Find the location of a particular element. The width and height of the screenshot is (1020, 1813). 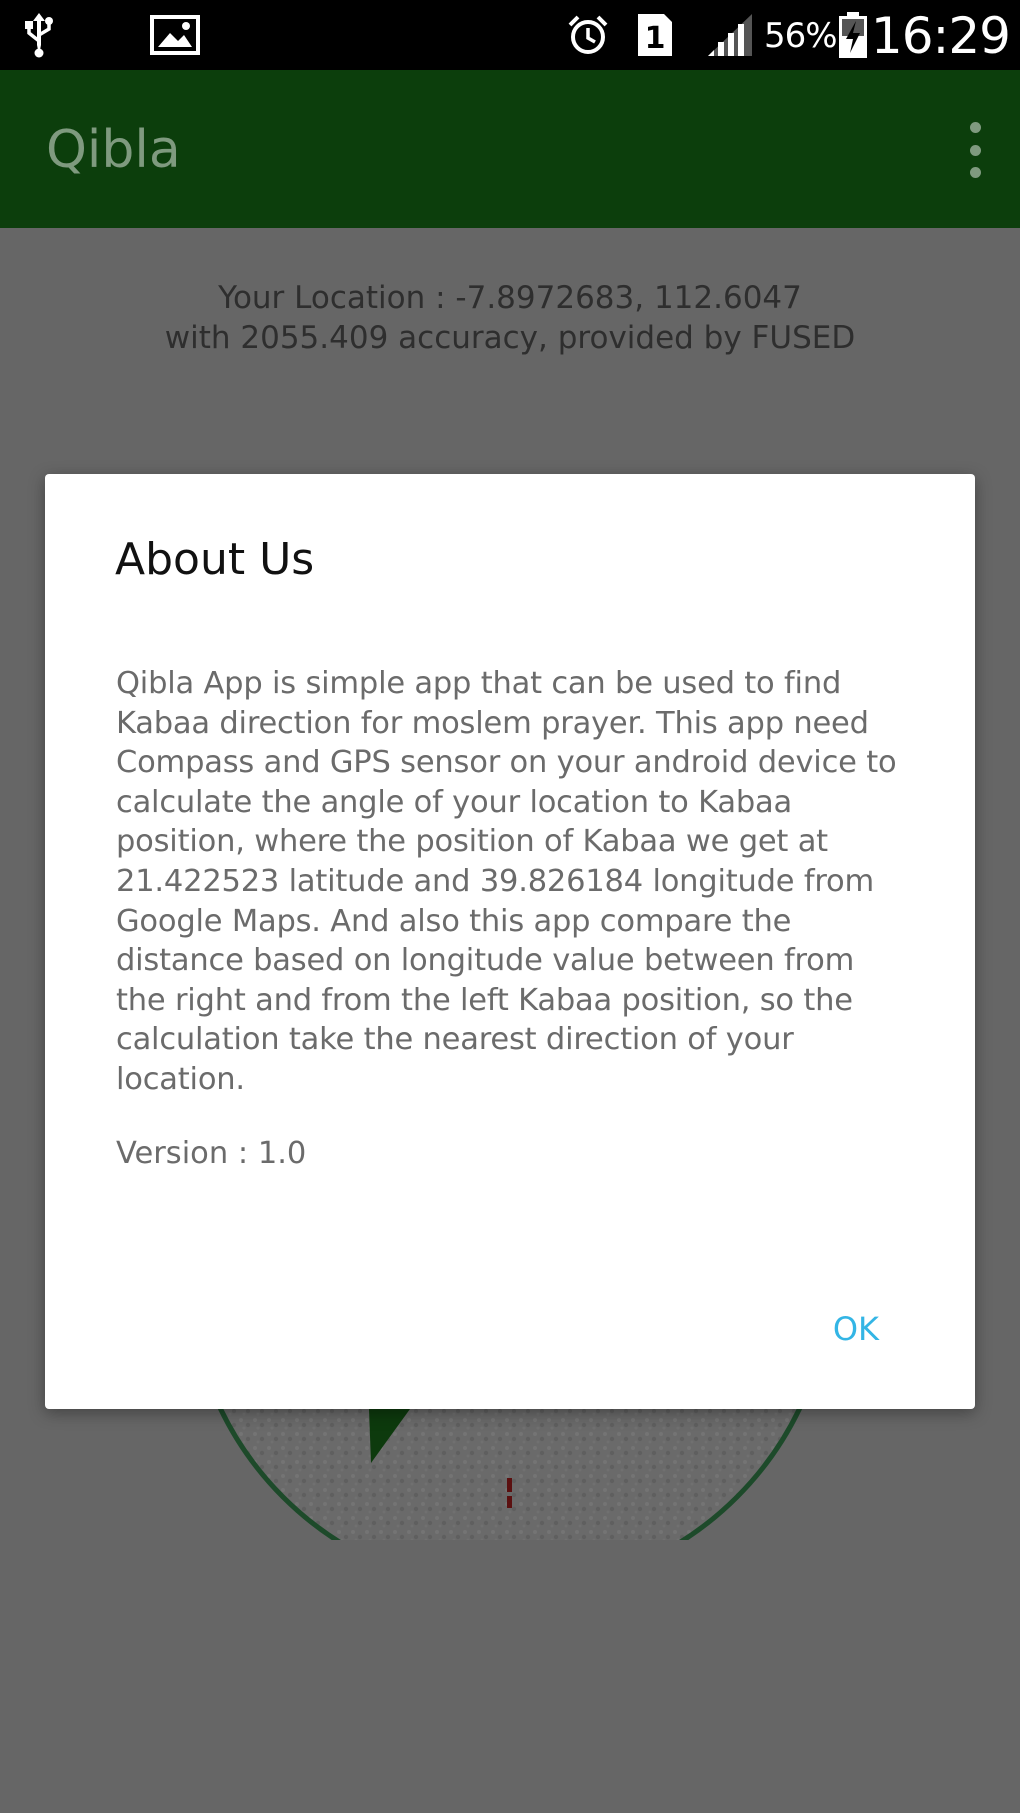

usb-icon is located at coordinates (42, 35).